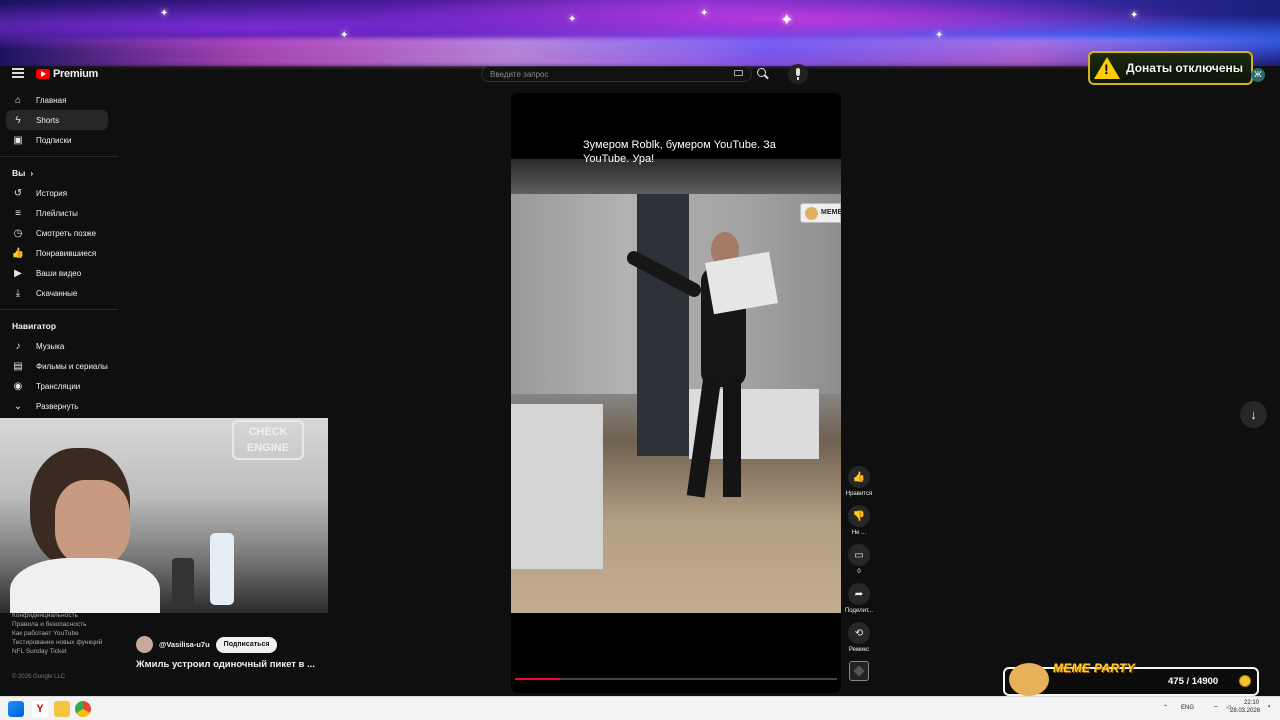 The height and width of the screenshot is (720, 1280). I want to click on footer-link: NFL Sunday Ticket, so click(67, 652).